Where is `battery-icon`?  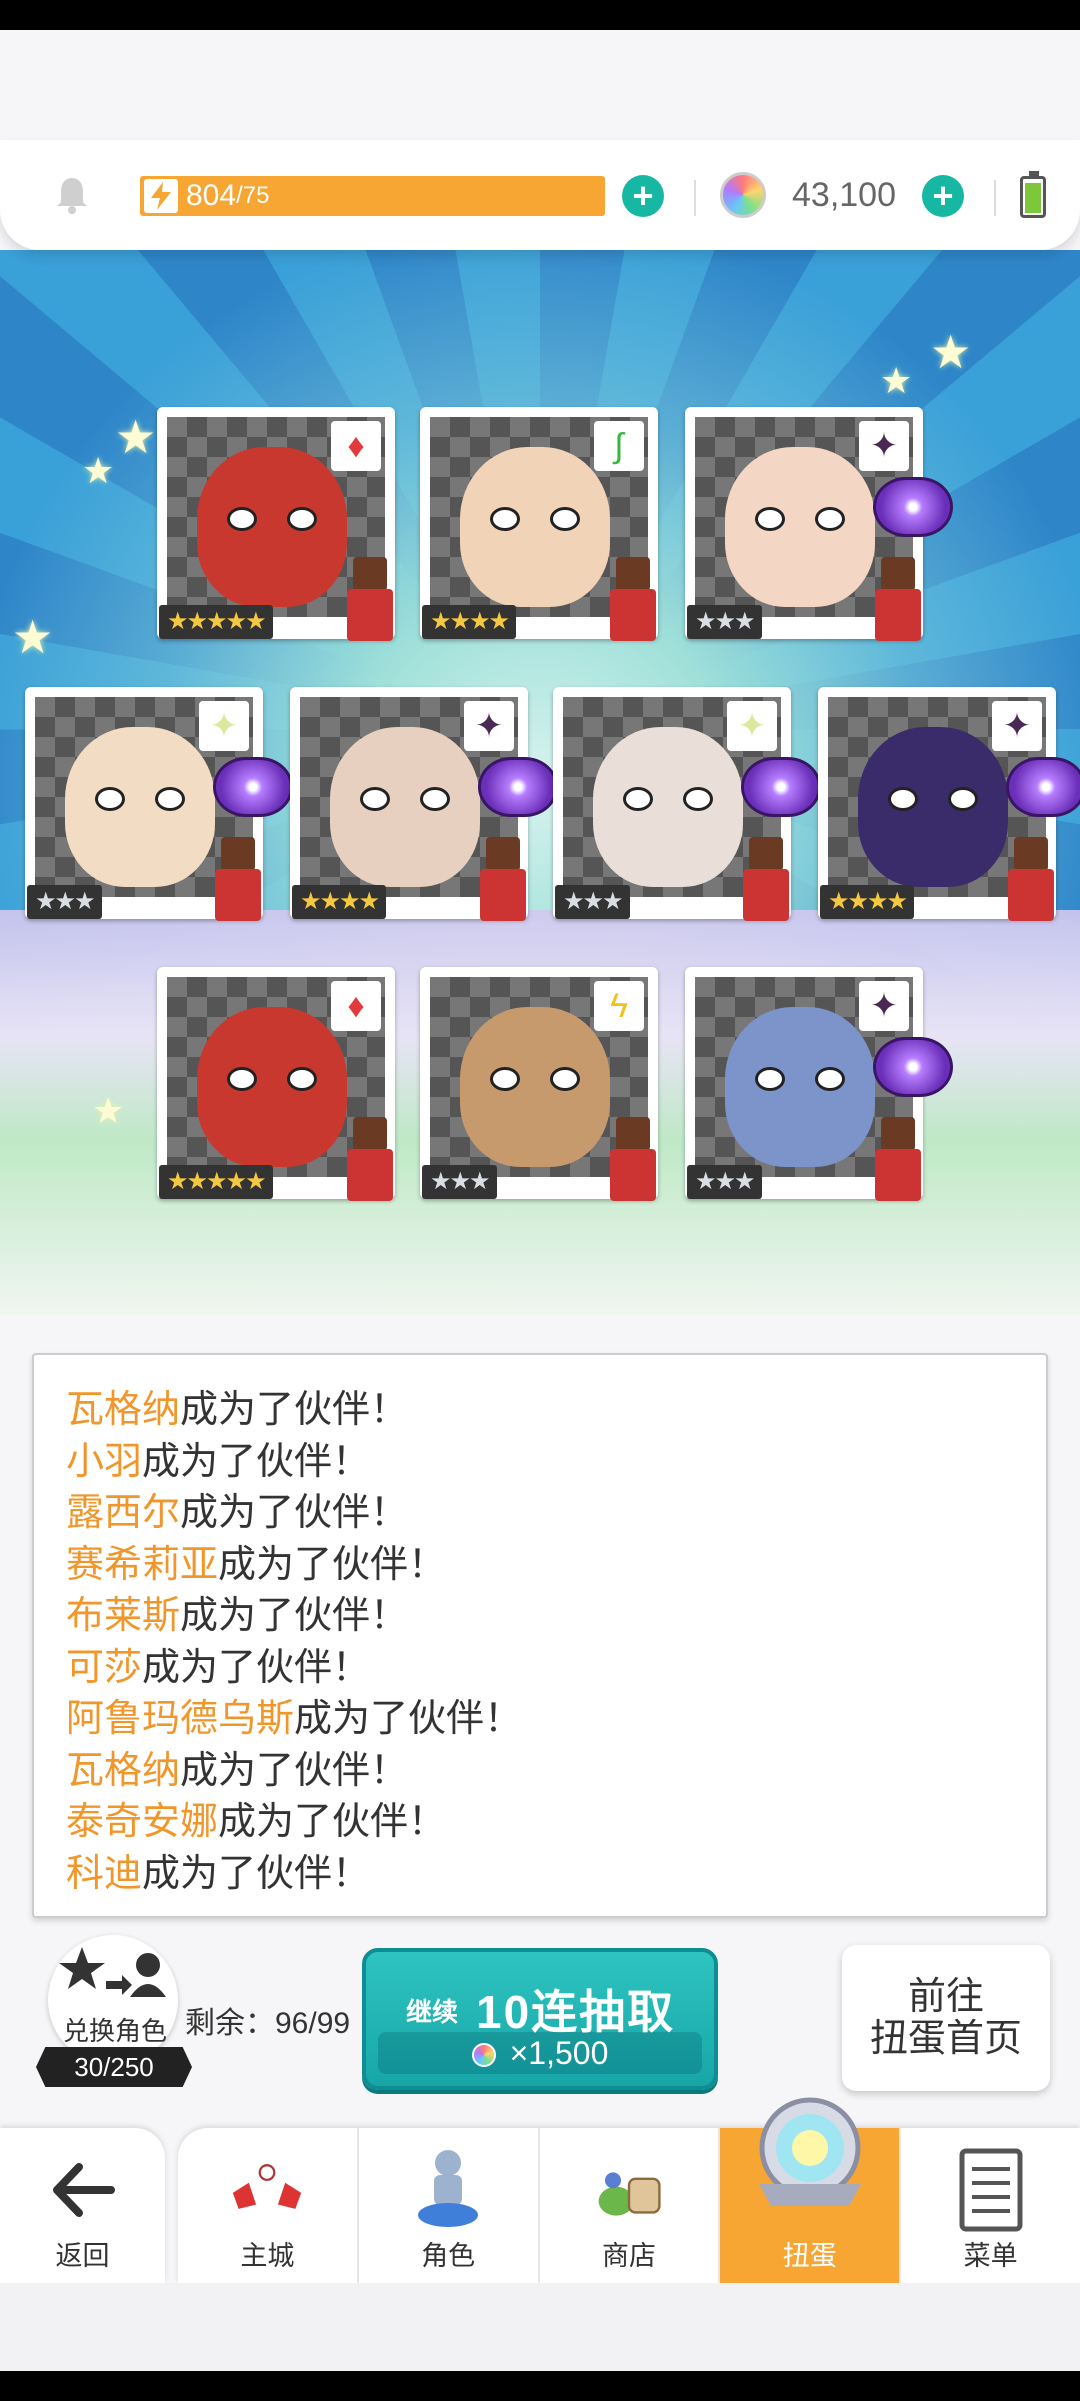
battery-icon is located at coordinates (1033, 194).